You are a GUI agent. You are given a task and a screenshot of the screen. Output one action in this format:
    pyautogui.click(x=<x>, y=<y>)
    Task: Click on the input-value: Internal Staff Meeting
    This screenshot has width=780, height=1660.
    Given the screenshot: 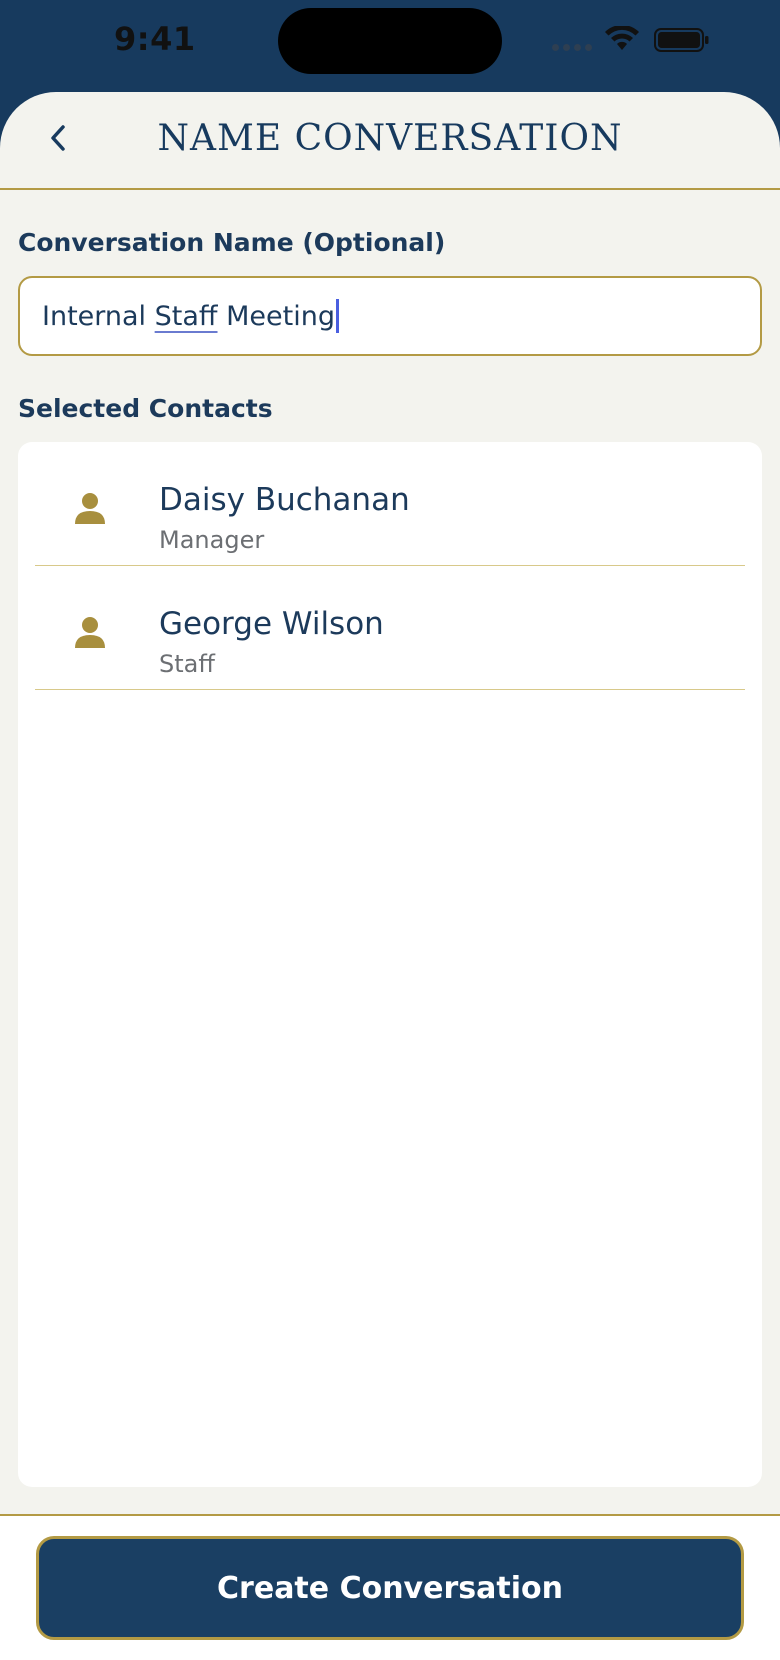 What is the action you would take?
    pyautogui.click(x=188, y=316)
    